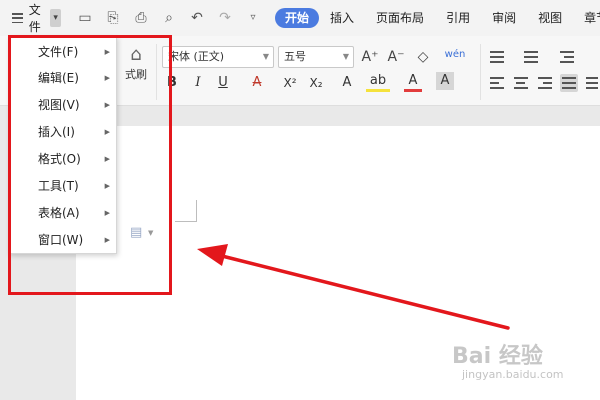 This screenshot has height=400, width=600. I want to click on page-margin-marker, so click(186, 211).